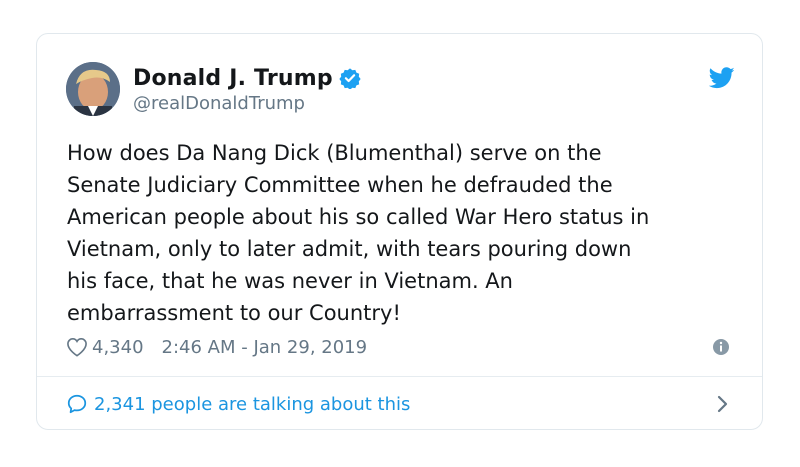  I want to click on verified-badge-icon, so click(350, 78).